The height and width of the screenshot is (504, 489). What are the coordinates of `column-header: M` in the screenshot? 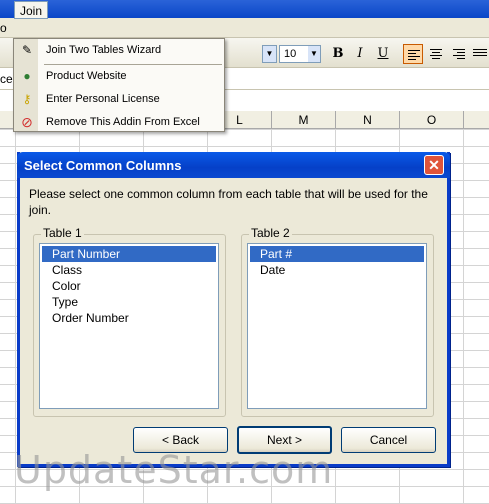 It's located at (303, 120).